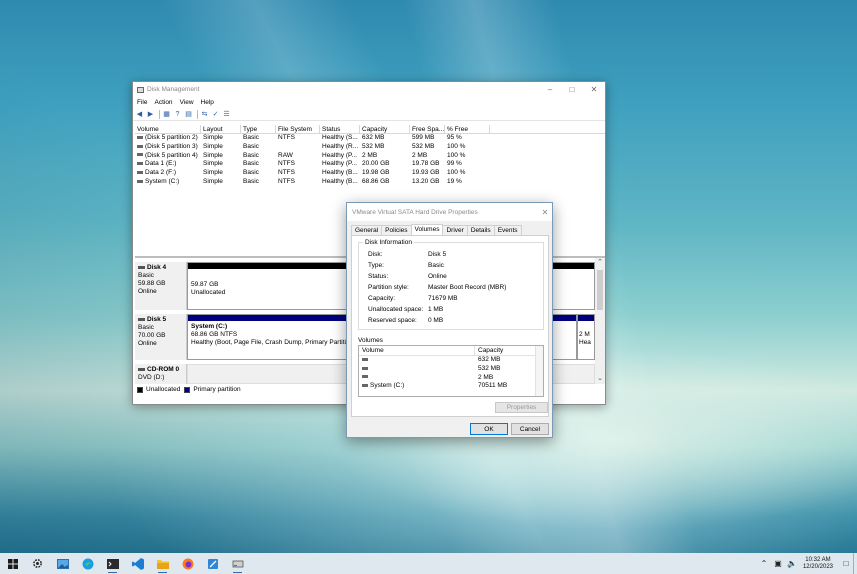 Image resolution: width=857 pixels, height=574 pixels. I want to click on info-key: Partition style:, so click(388, 287).